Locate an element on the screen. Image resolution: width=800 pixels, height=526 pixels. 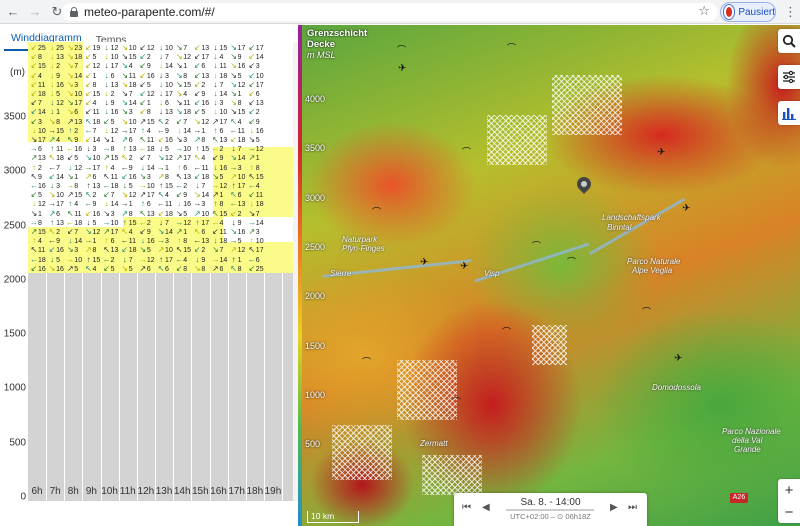
wind-cell: ←4 is located at coordinates (253, 185).